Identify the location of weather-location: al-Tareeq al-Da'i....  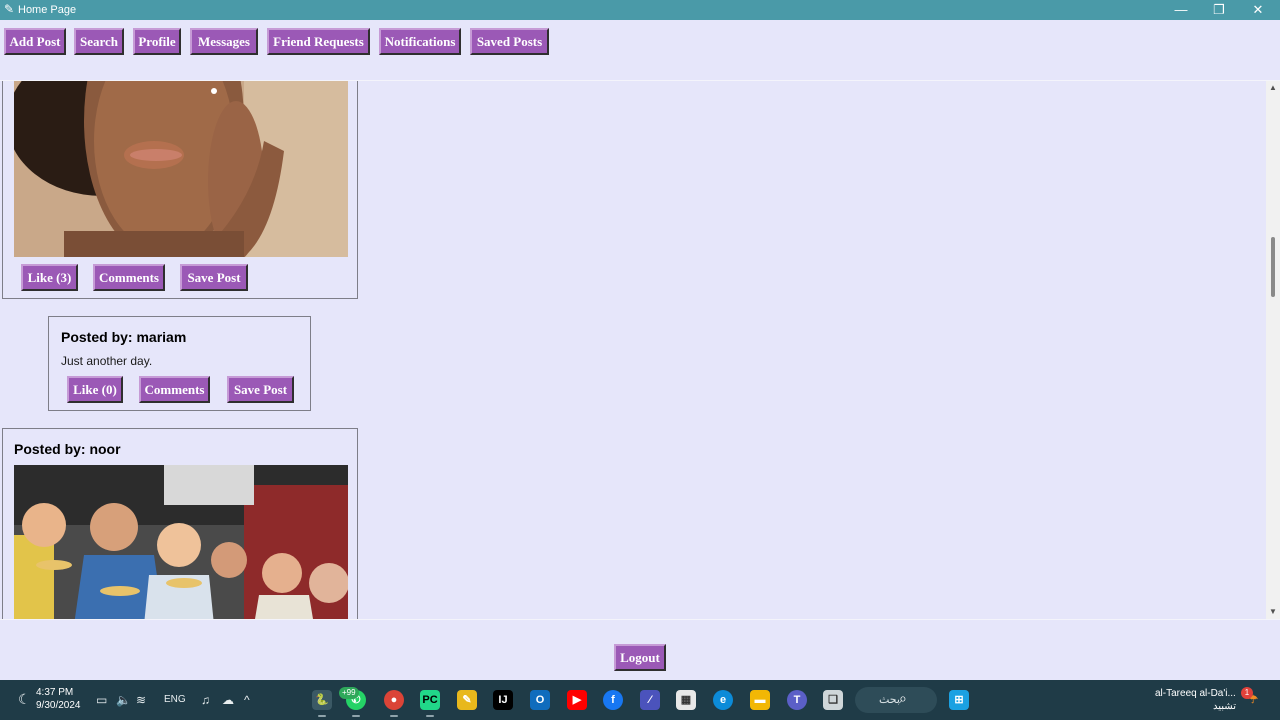
(1195, 693).